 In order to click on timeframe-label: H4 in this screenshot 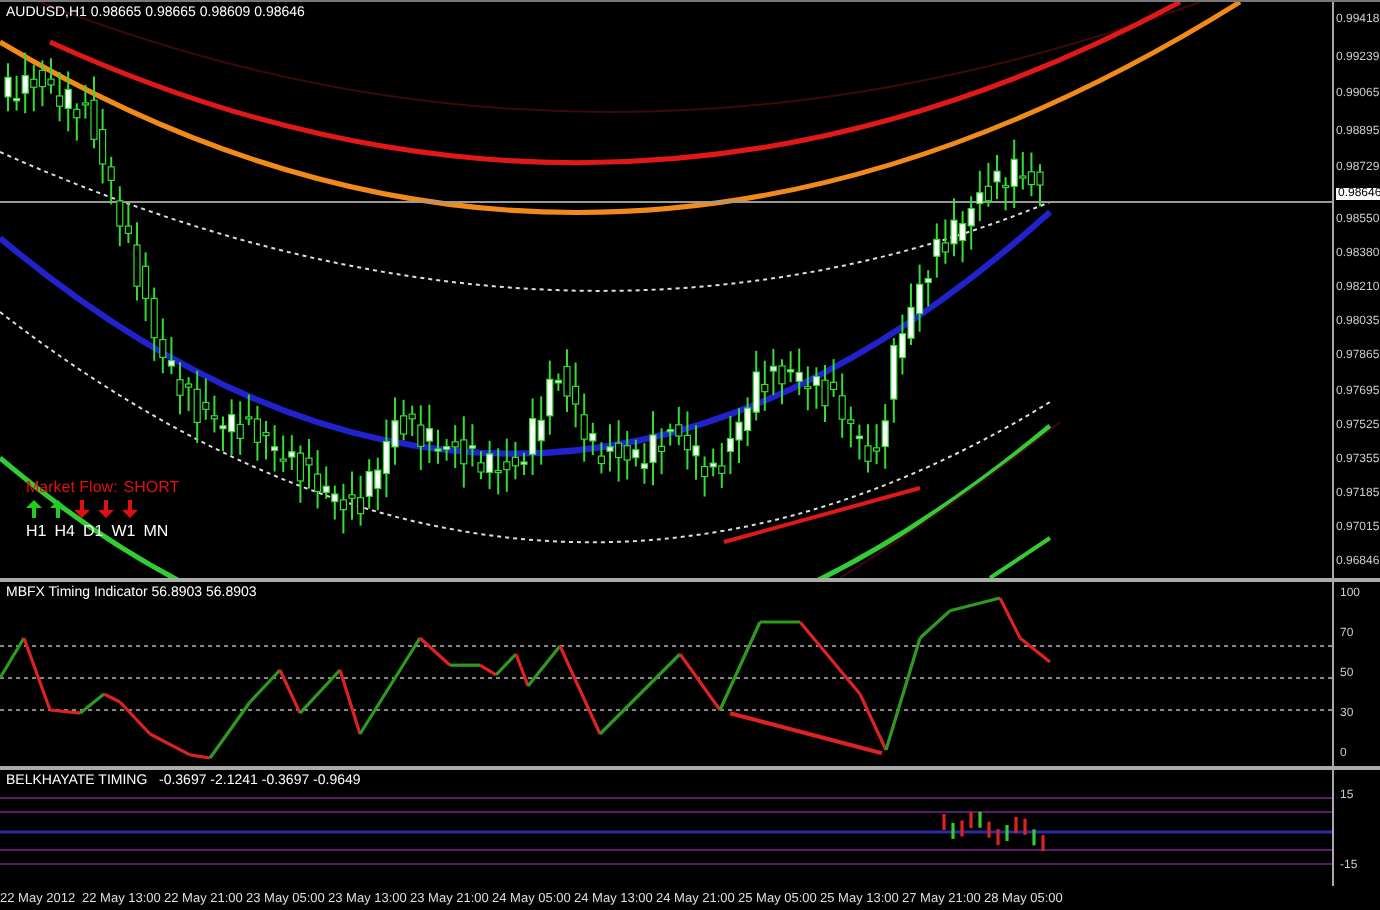, I will do `click(64, 531)`.